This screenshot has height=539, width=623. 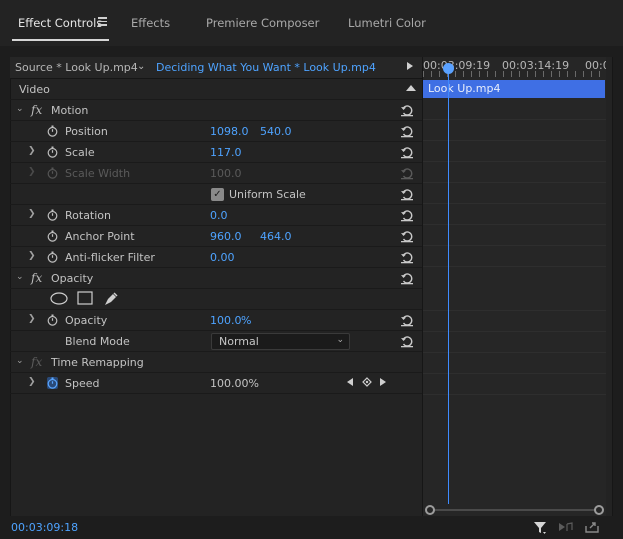 What do you see at coordinates (383, 382) in the screenshot?
I see `next-keyframe-icon` at bounding box center [383, 382].